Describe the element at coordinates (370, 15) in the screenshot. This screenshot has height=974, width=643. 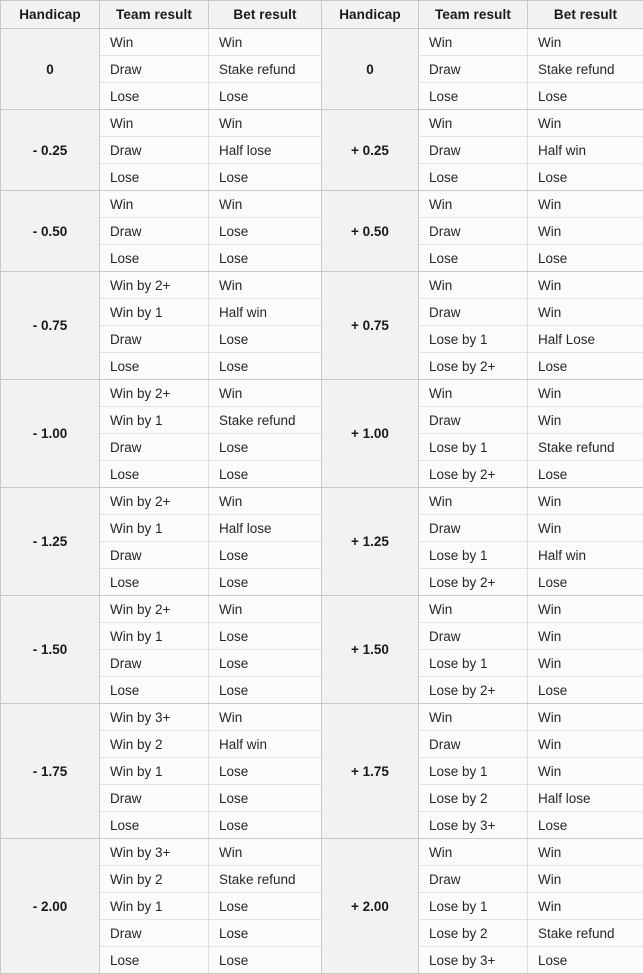
I see `column-header-handicap-right: Handicap` at that location.